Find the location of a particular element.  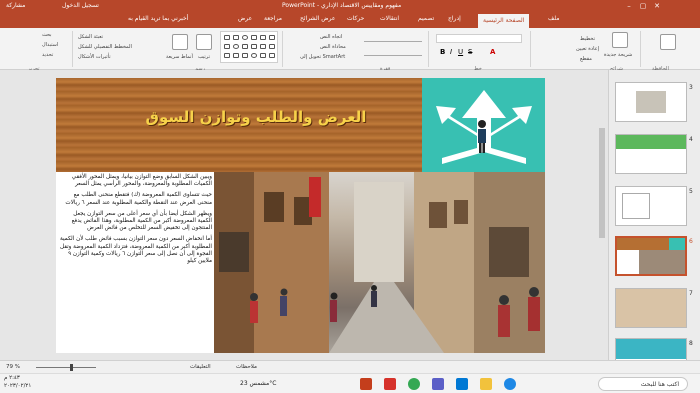

crossroads-image is located at coordinates (483, 125).